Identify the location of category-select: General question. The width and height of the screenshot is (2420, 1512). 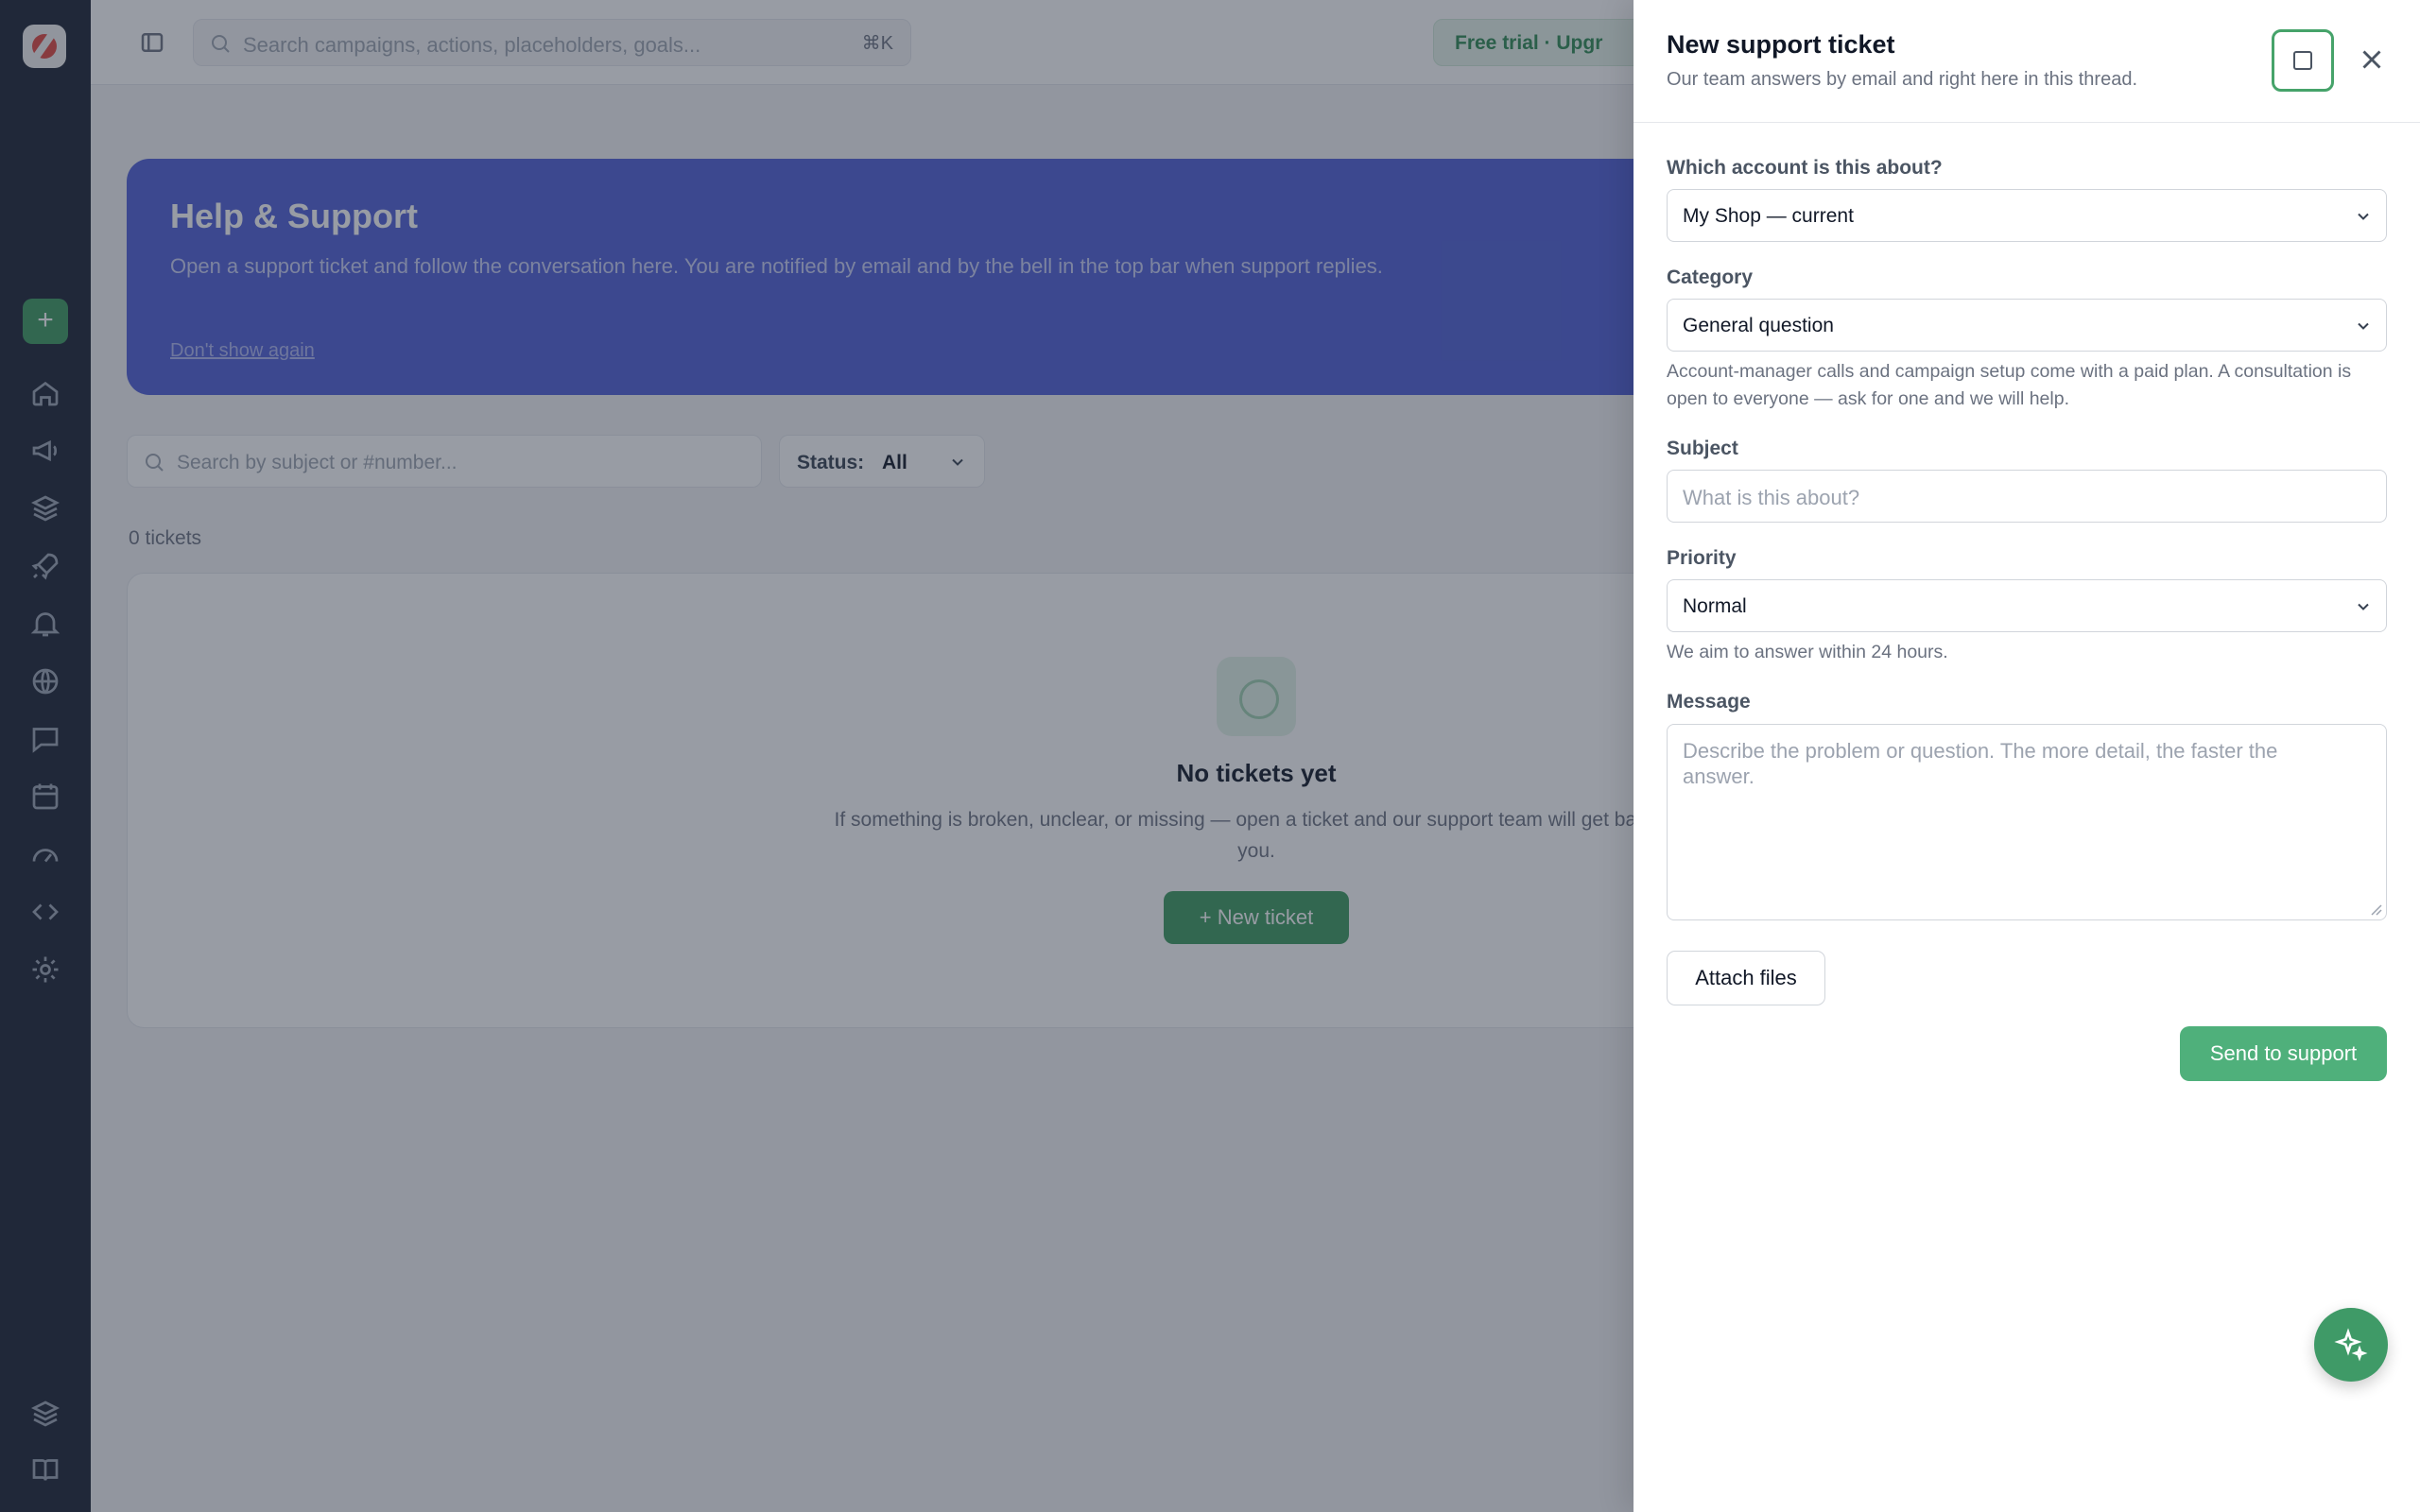
(2027, 325).